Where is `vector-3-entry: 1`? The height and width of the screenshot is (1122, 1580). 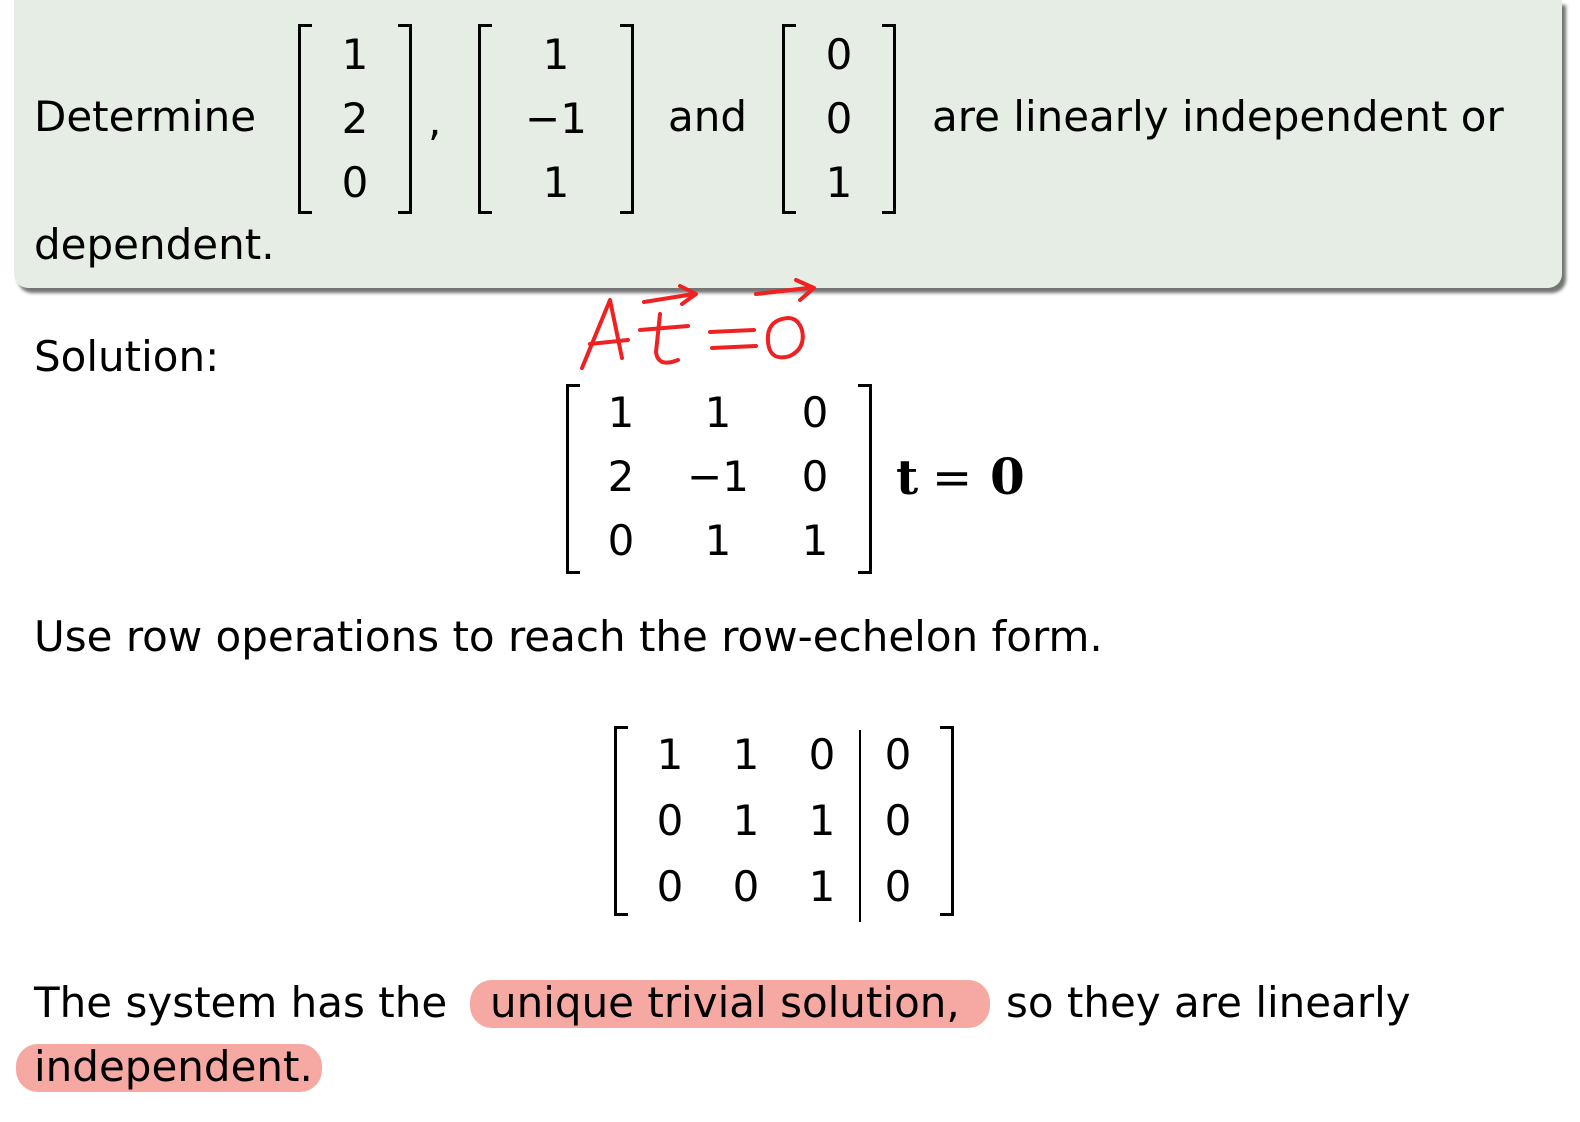 vector-3-entry: 1 is located at coordinates (839, 182).